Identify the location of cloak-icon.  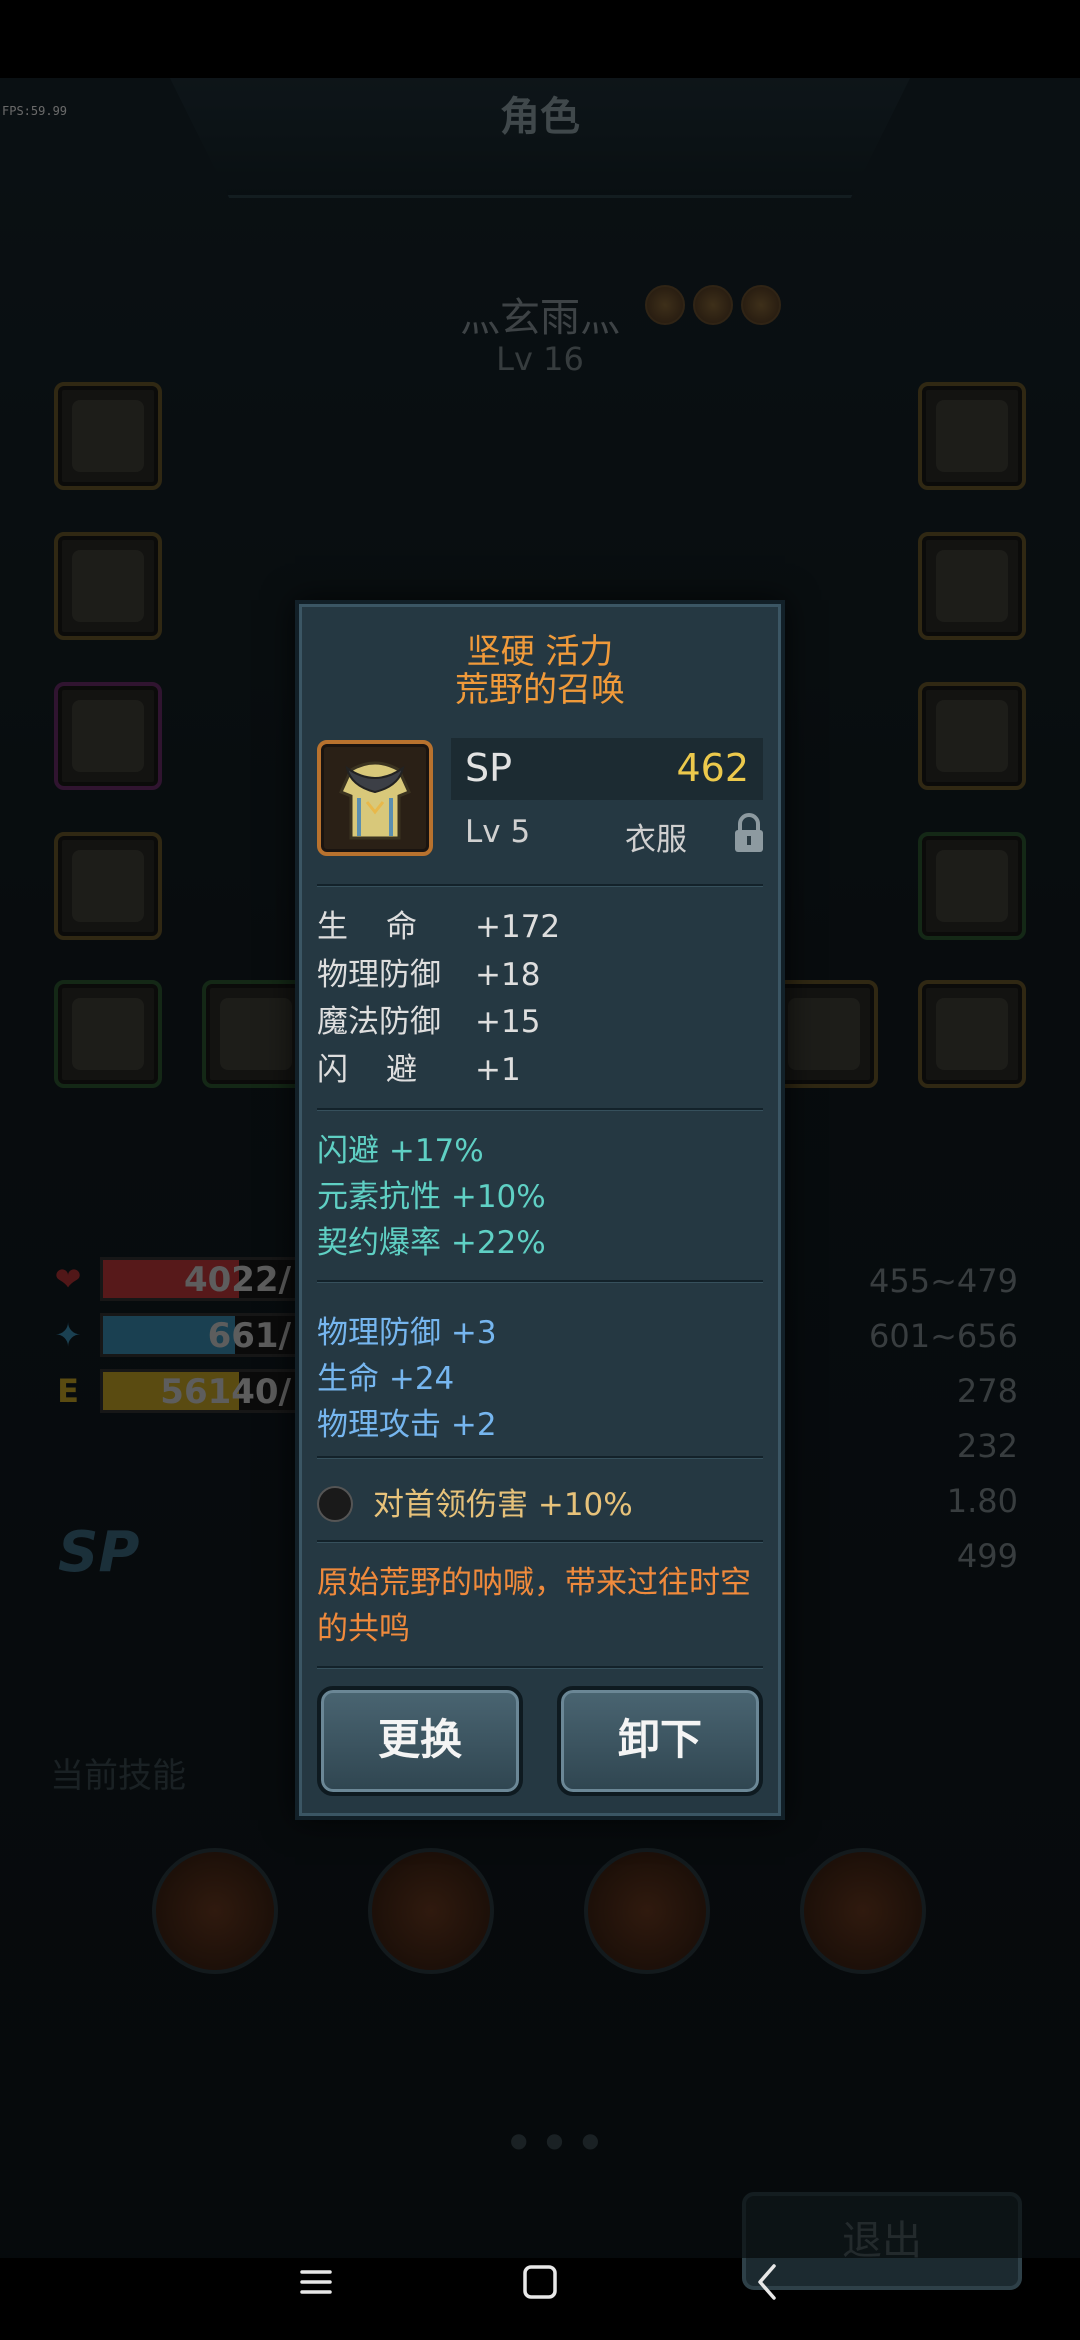
(108, 1034).